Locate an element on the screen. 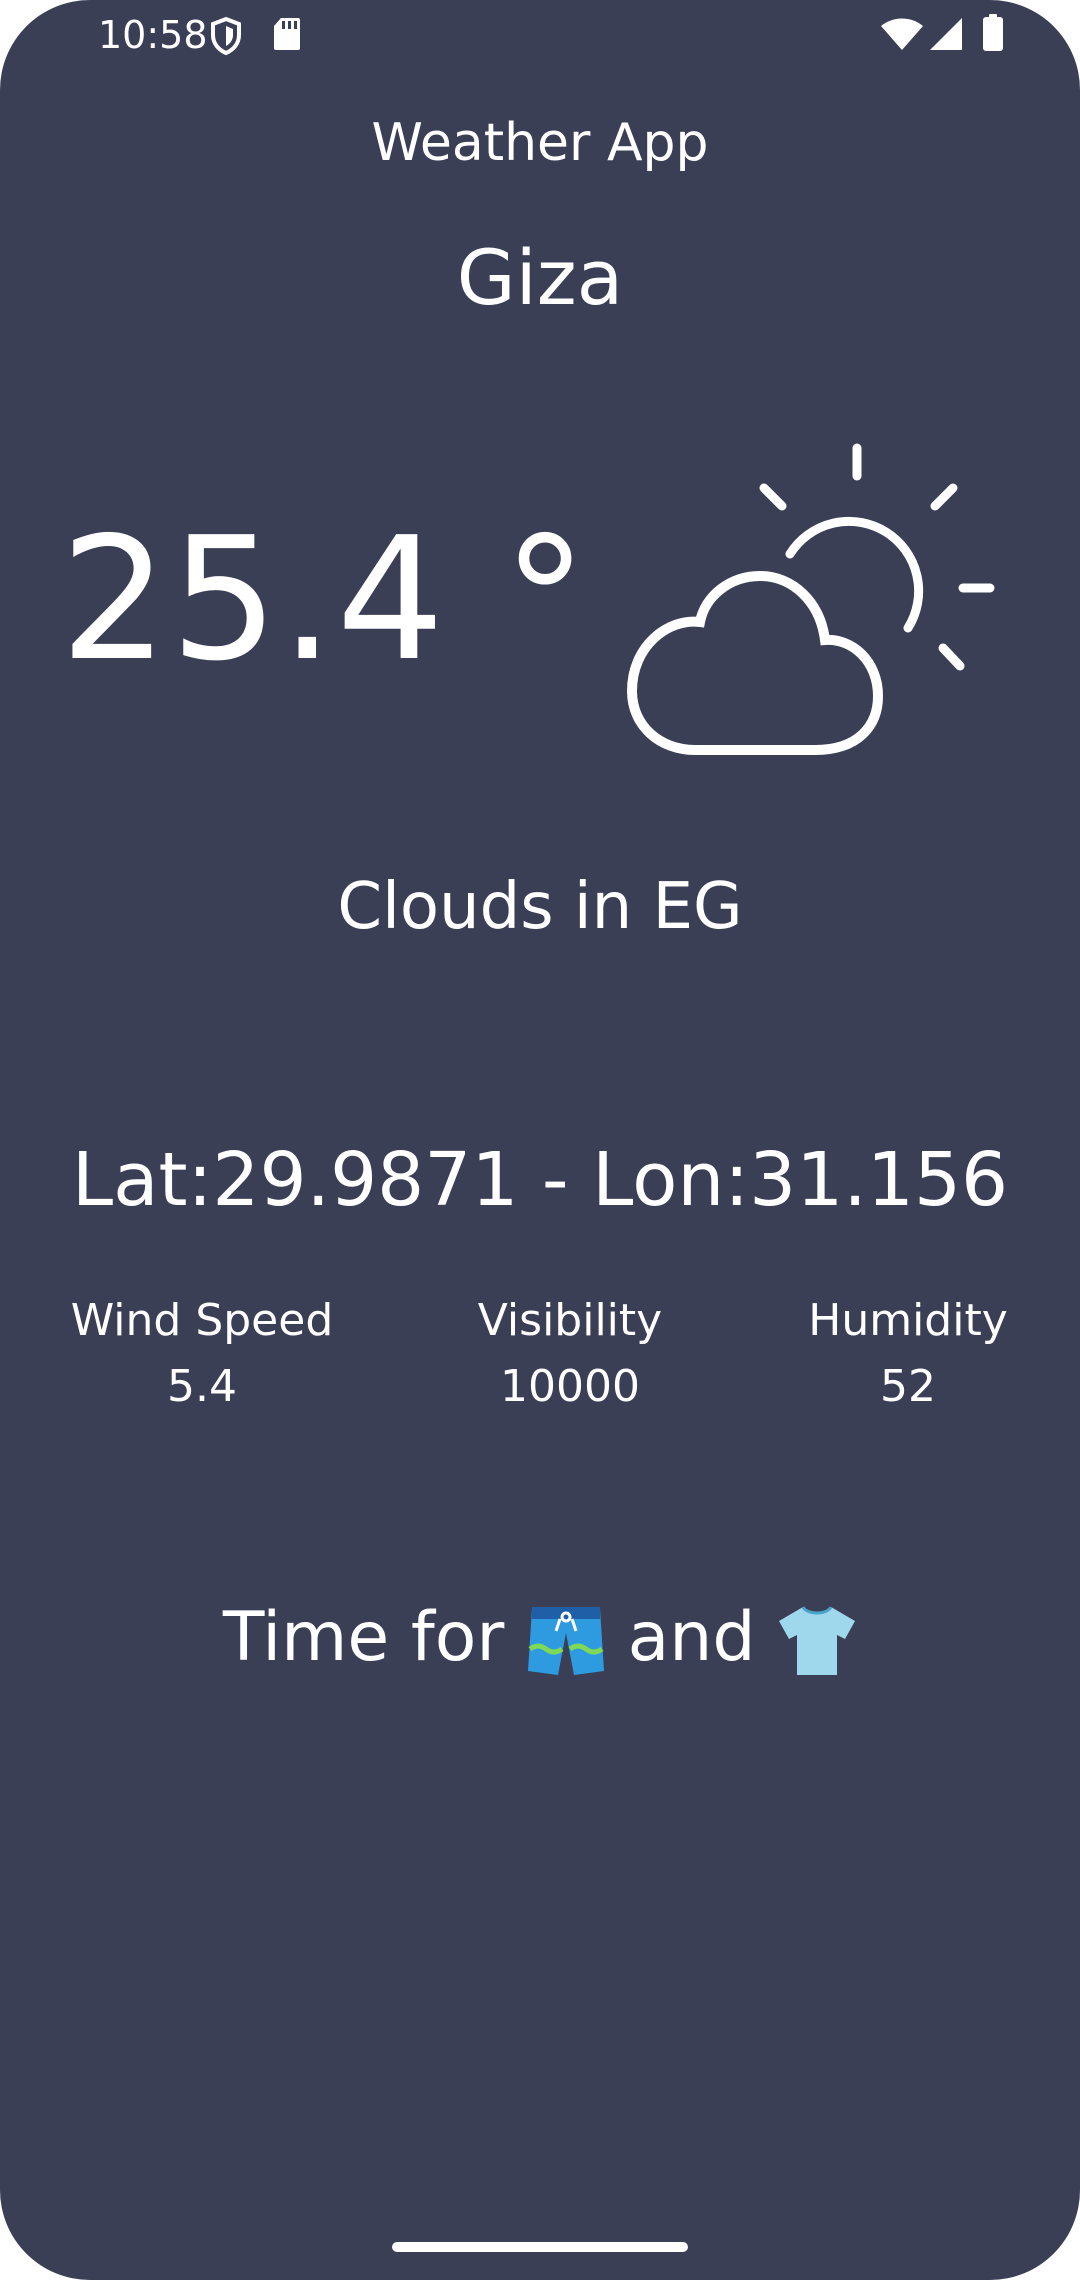  advice-text-before: Time for is located at coordinates (374, 1637).